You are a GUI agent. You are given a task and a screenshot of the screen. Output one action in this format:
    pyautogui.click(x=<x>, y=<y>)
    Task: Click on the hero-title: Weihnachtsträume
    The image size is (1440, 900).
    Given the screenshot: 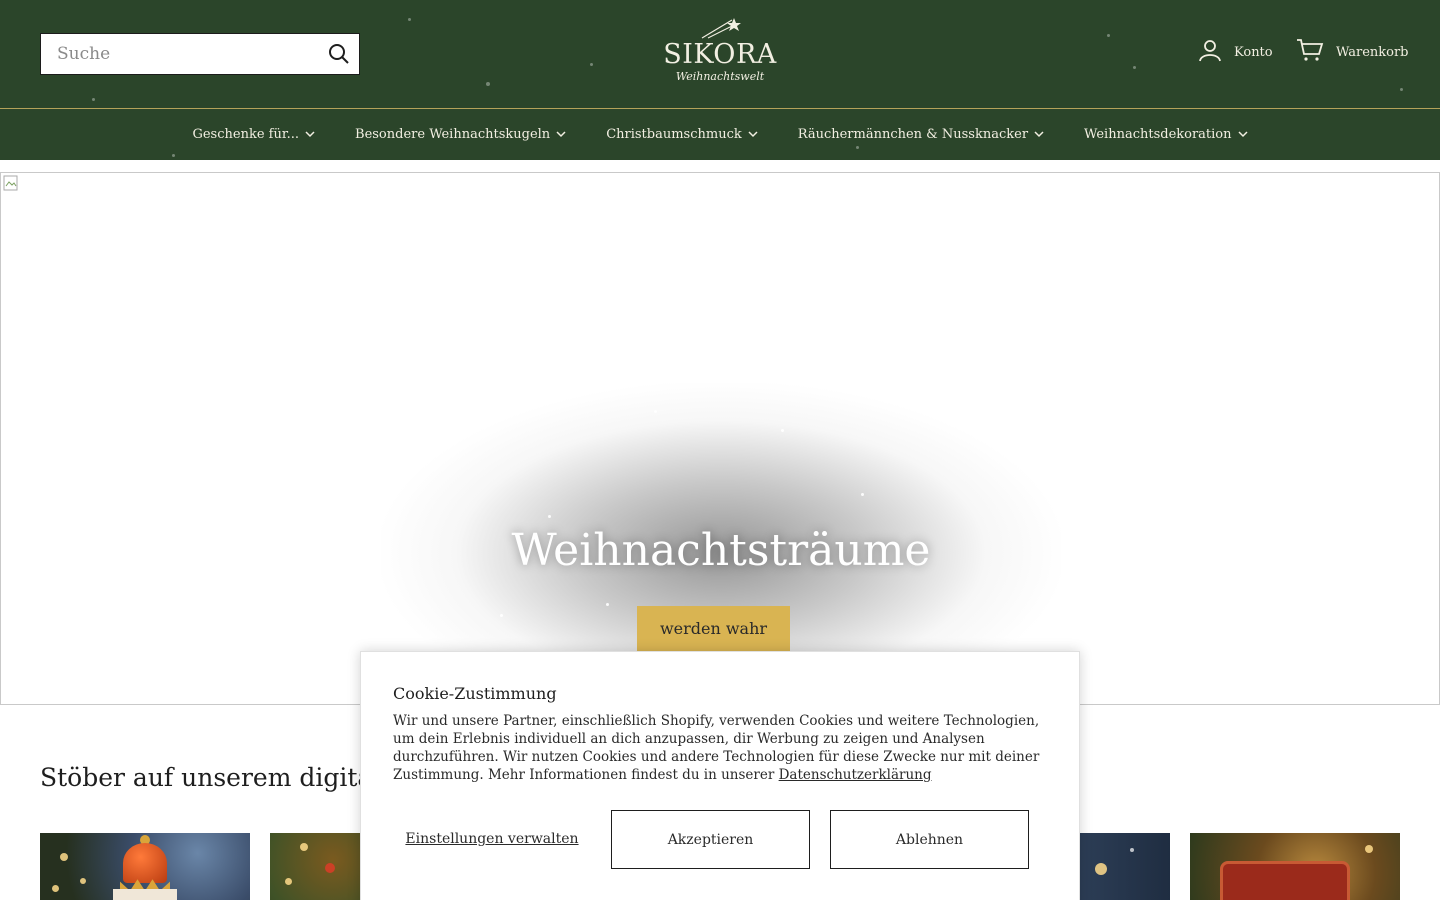 What is the action you would take?
    pyautogui.click(x=721, y=550)
    